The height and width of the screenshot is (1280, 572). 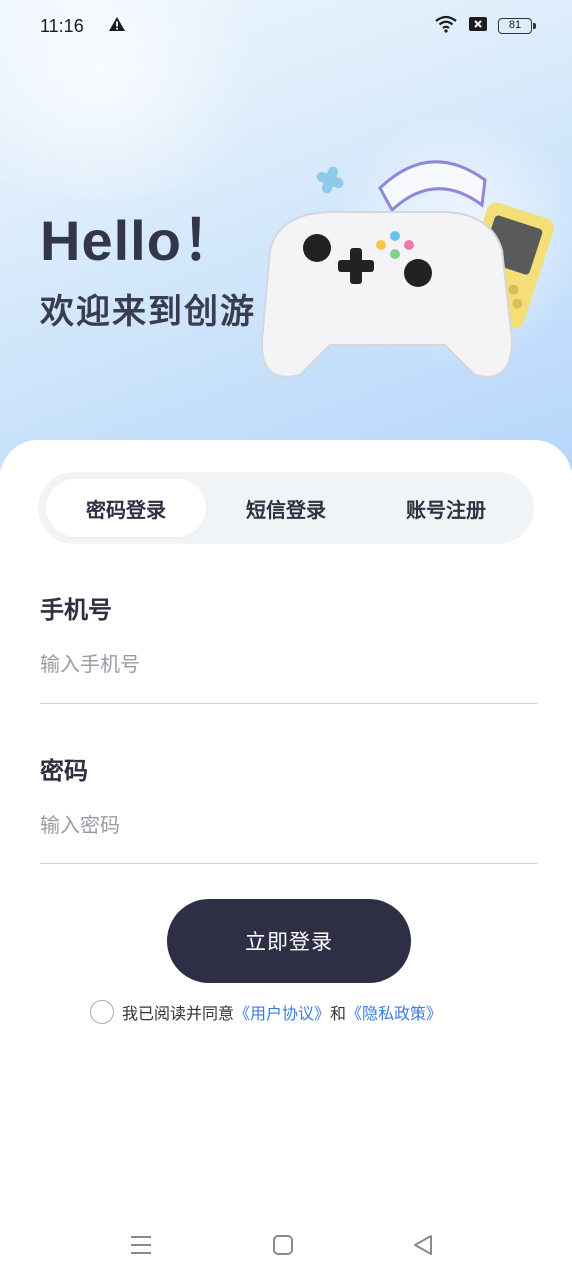 I want to click on login-button: 立即登录, so click(x=289, y=941).